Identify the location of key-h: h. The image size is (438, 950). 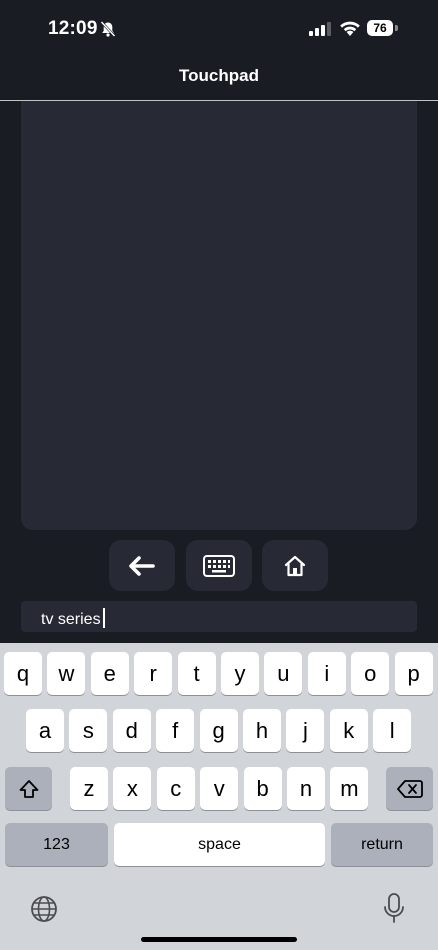
(262, 730).